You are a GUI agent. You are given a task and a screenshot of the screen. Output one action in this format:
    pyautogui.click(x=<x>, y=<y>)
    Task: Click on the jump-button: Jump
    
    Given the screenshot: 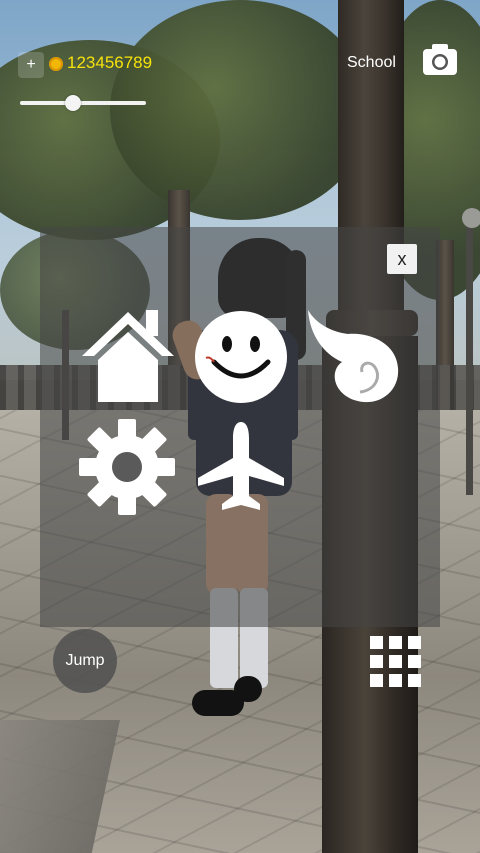 What is the action you would take?
    pyautogui.click(x=85, y=661)
    